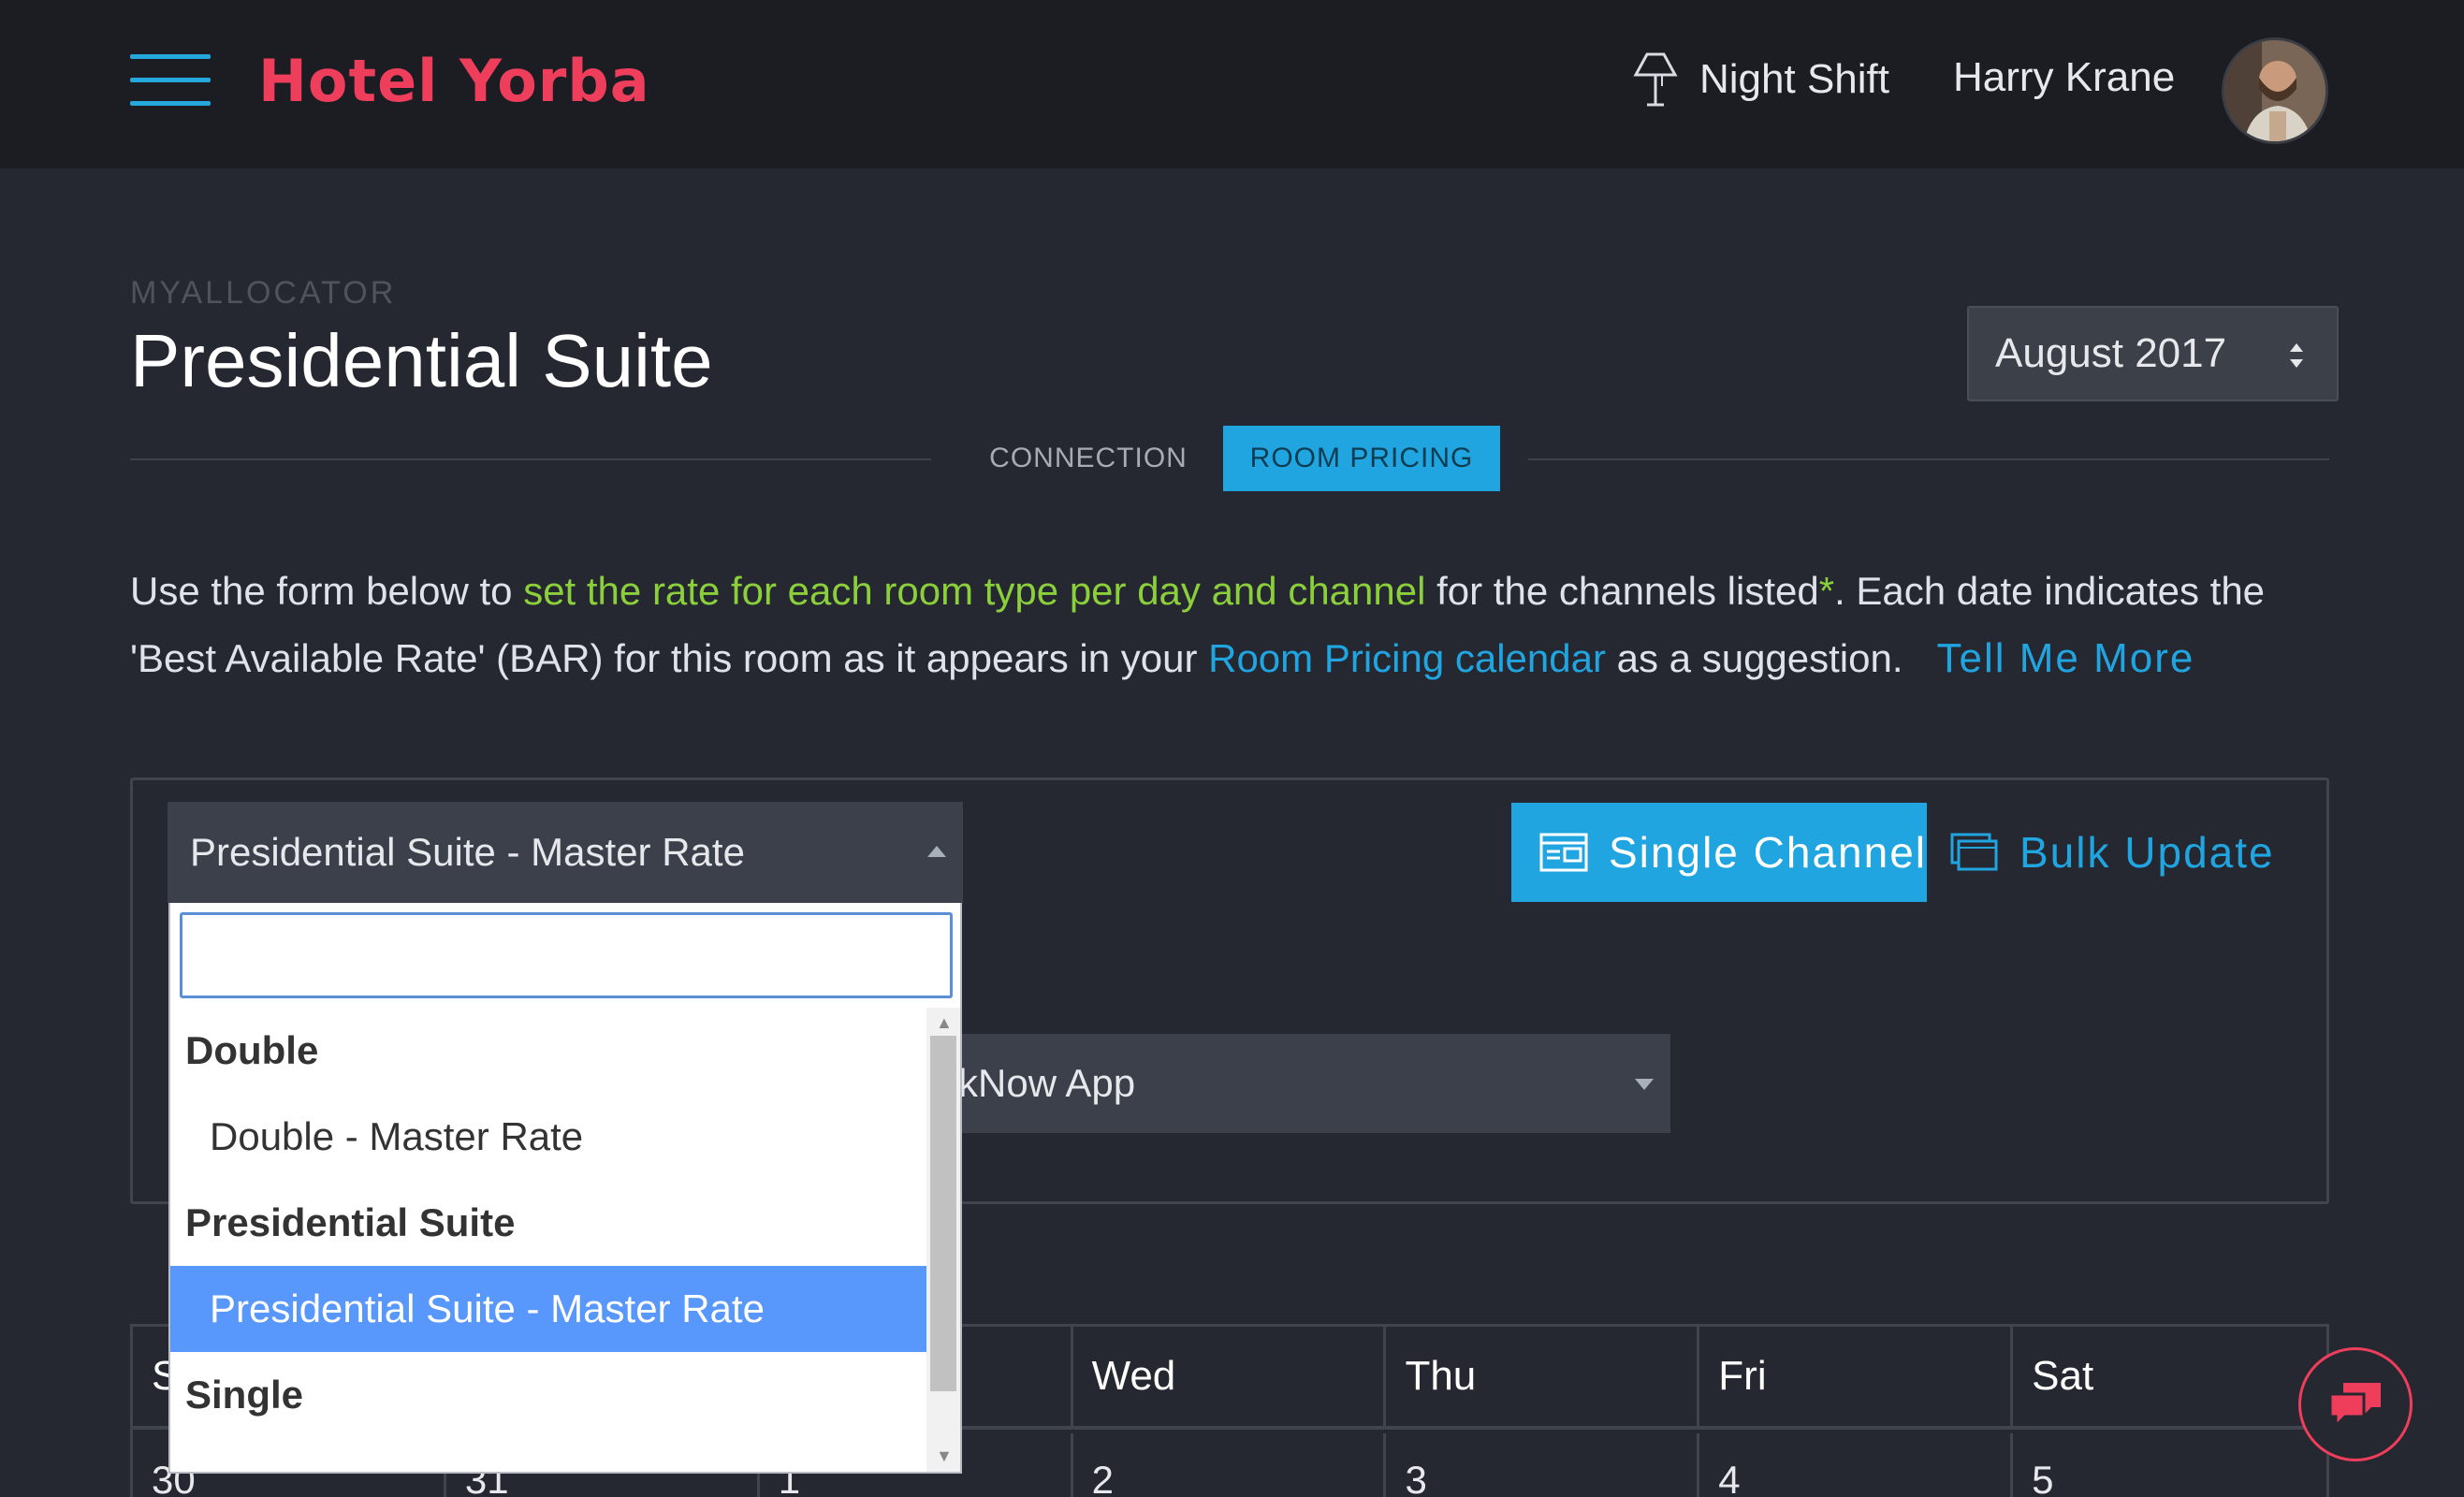  Describe the element at coordinates (1232, 84) in the screenshot. I see `top-navbar: Hotel Yorba Night Shift Harry Krane` at that location.